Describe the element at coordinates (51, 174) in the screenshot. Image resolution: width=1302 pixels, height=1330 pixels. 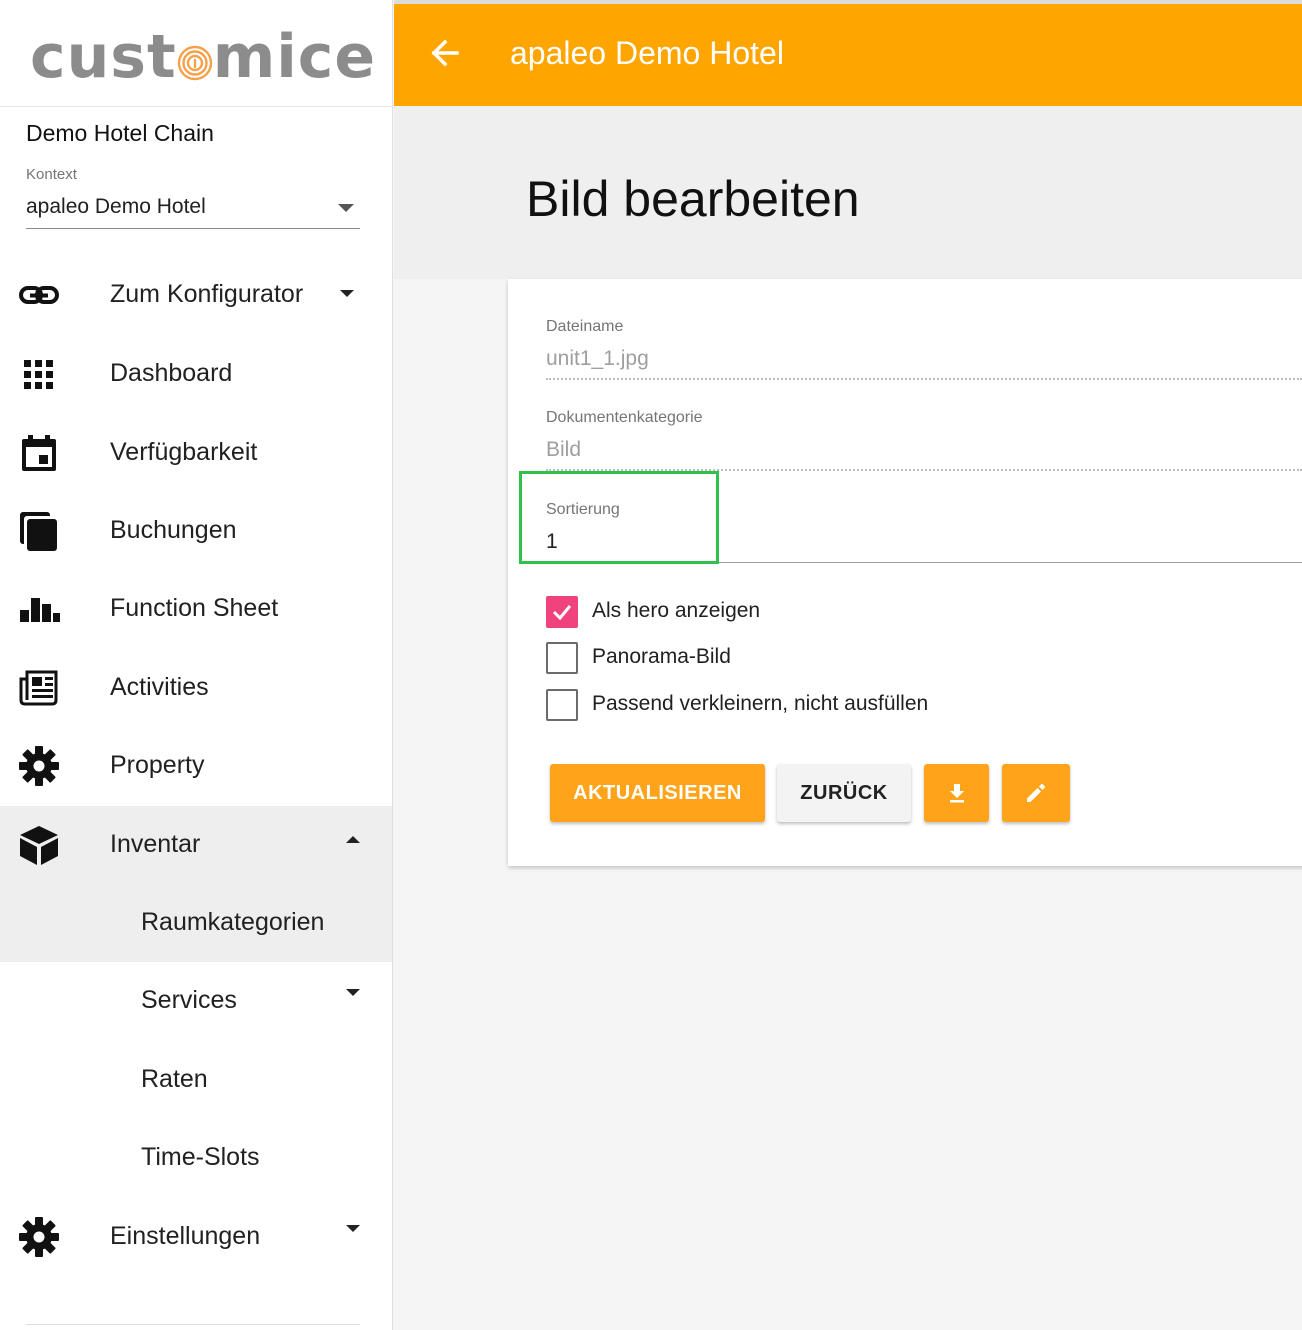
I see `context-label: Kontext` at that location.